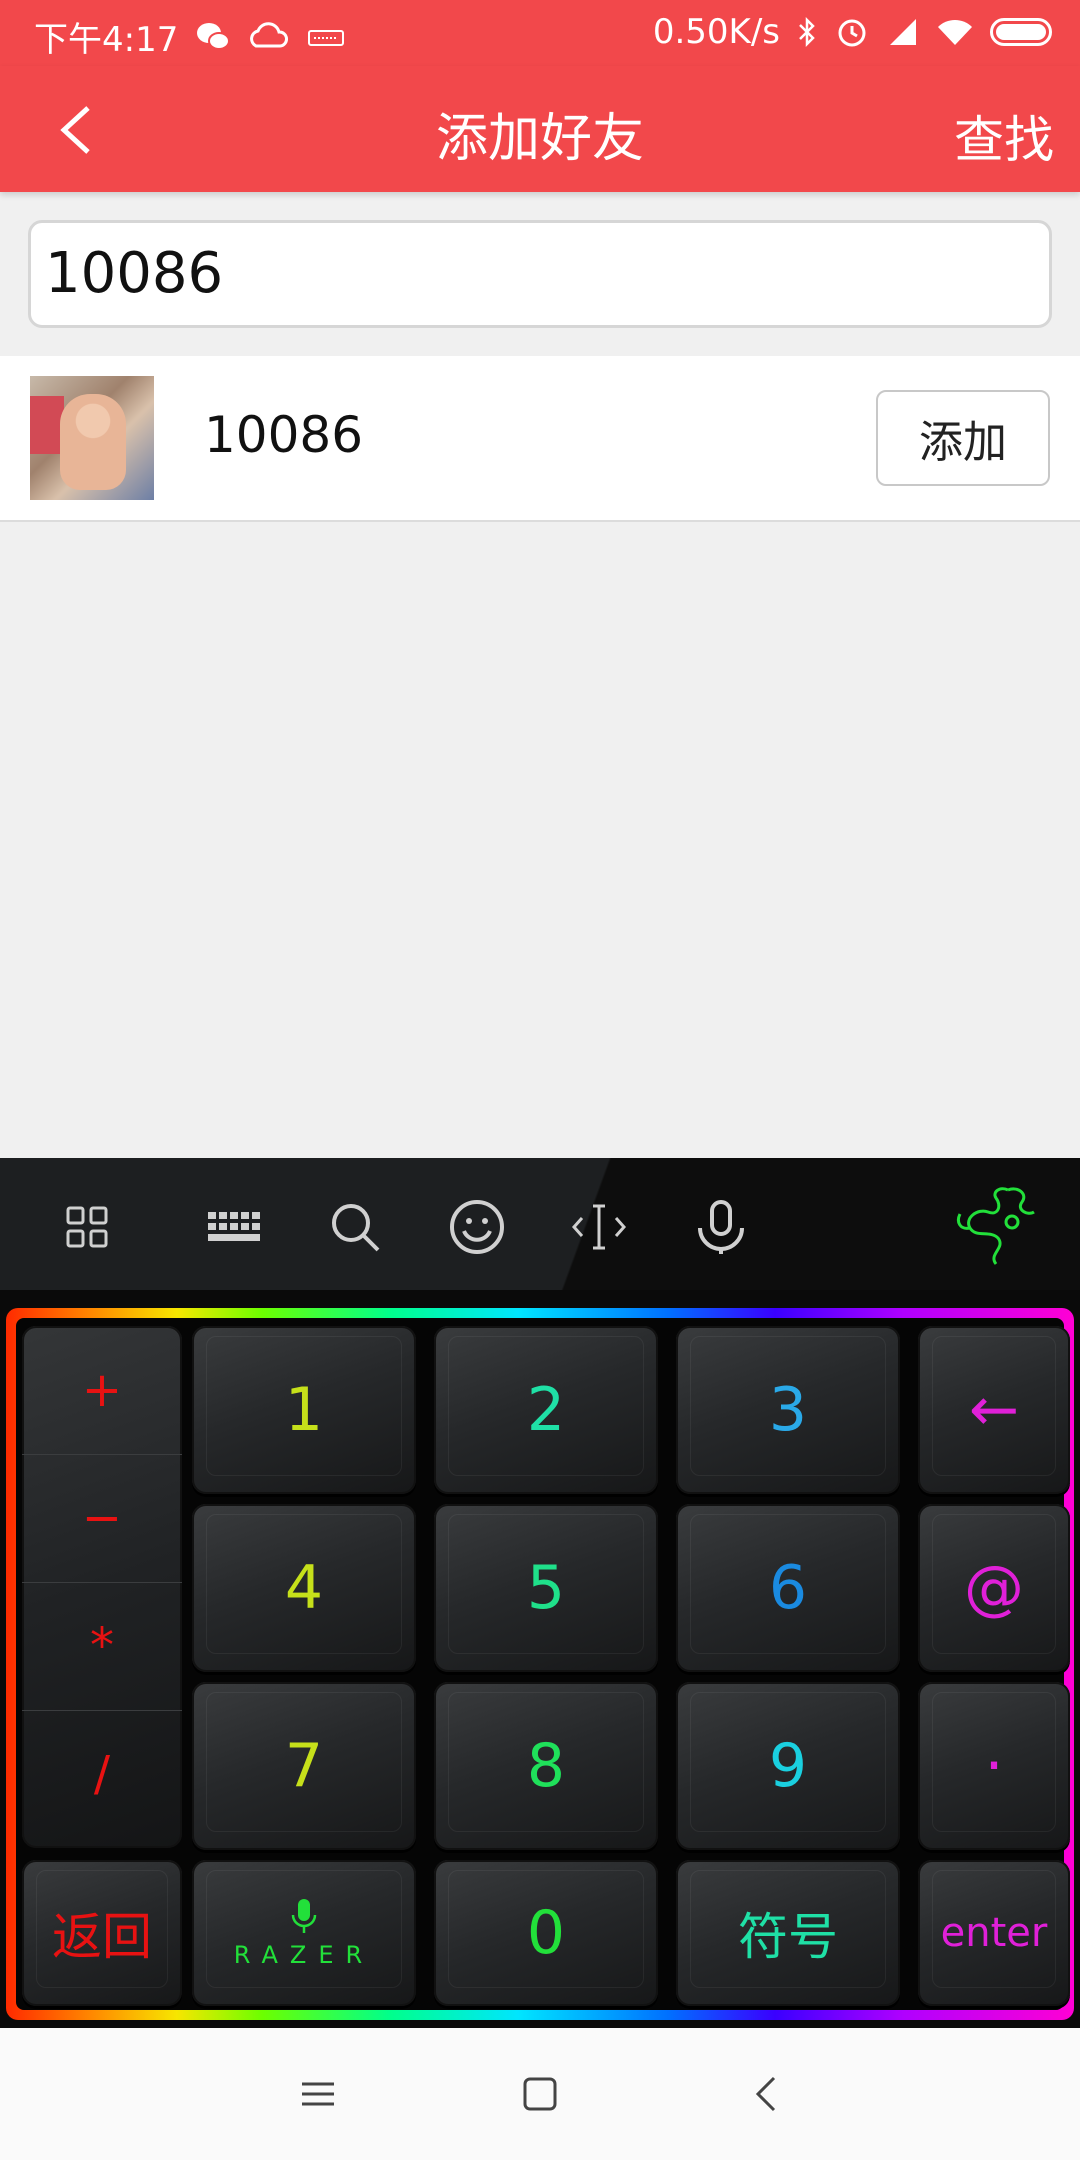 The width and height of the screenshot is (1080, 2160). I want to click on network-speed: 0.50K/s, so click(716, 32).